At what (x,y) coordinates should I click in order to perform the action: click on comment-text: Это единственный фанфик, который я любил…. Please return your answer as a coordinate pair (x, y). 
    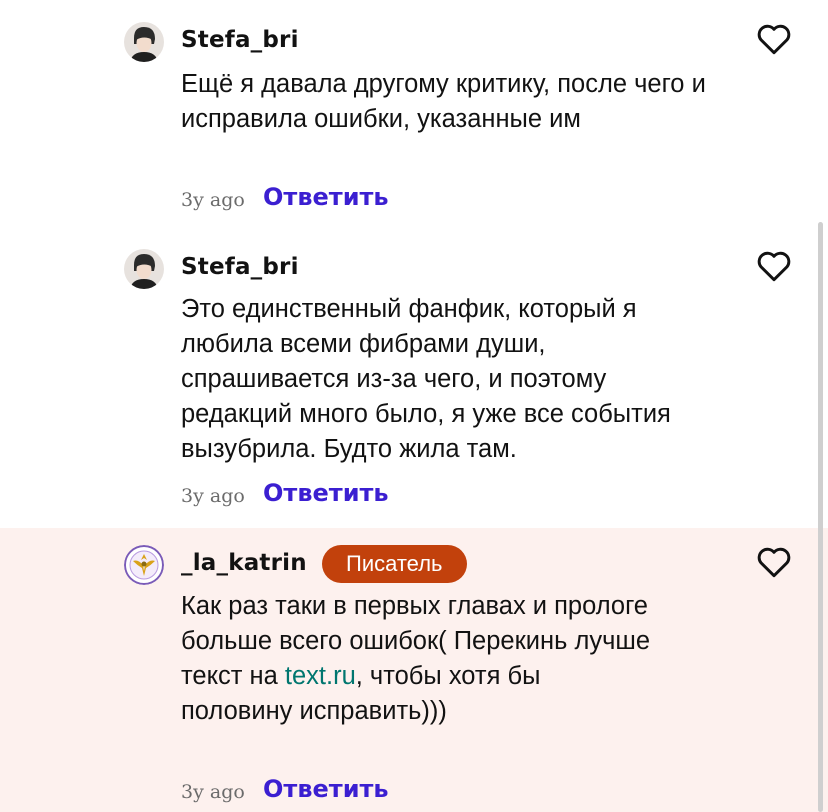
    Looking at the image, I should click on (426, 379).